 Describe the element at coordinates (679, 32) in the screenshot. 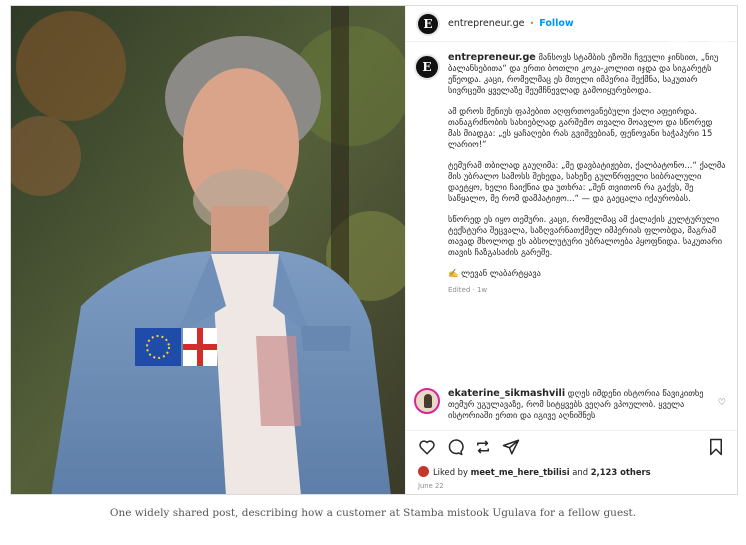

I see `more-icon` at that location.